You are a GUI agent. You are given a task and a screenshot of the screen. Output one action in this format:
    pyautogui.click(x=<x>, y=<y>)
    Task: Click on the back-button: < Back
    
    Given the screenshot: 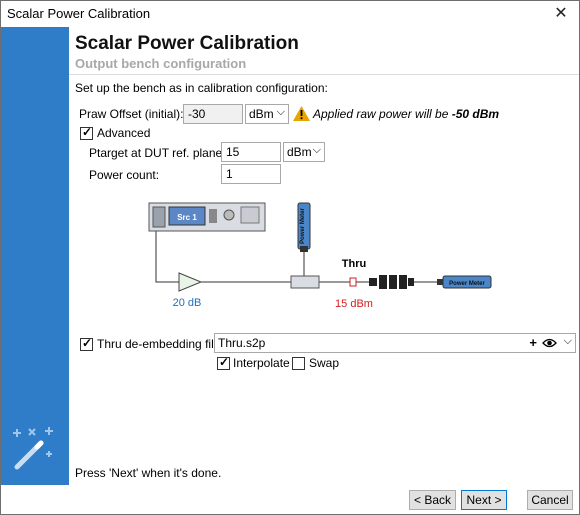 What is the action you would take?
    pyautogui.click(x=432, y=500)
    